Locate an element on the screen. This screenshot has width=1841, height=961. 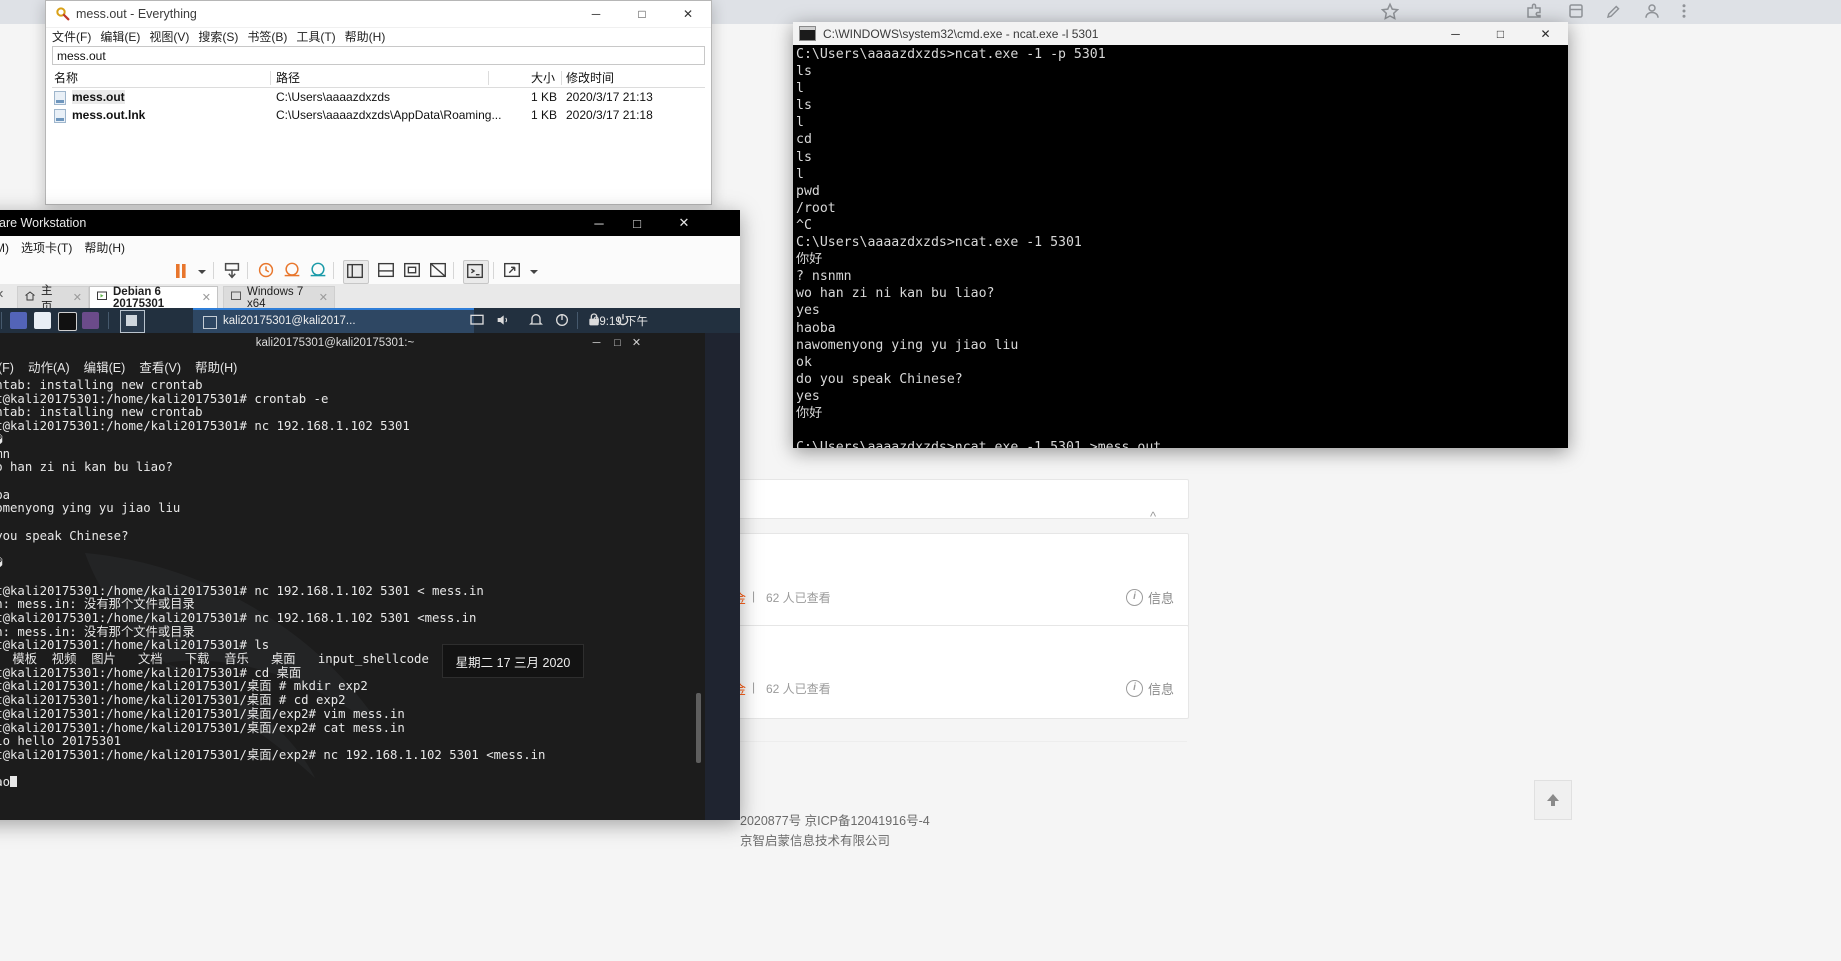
unity-icon is located at coordinates (438, 271).